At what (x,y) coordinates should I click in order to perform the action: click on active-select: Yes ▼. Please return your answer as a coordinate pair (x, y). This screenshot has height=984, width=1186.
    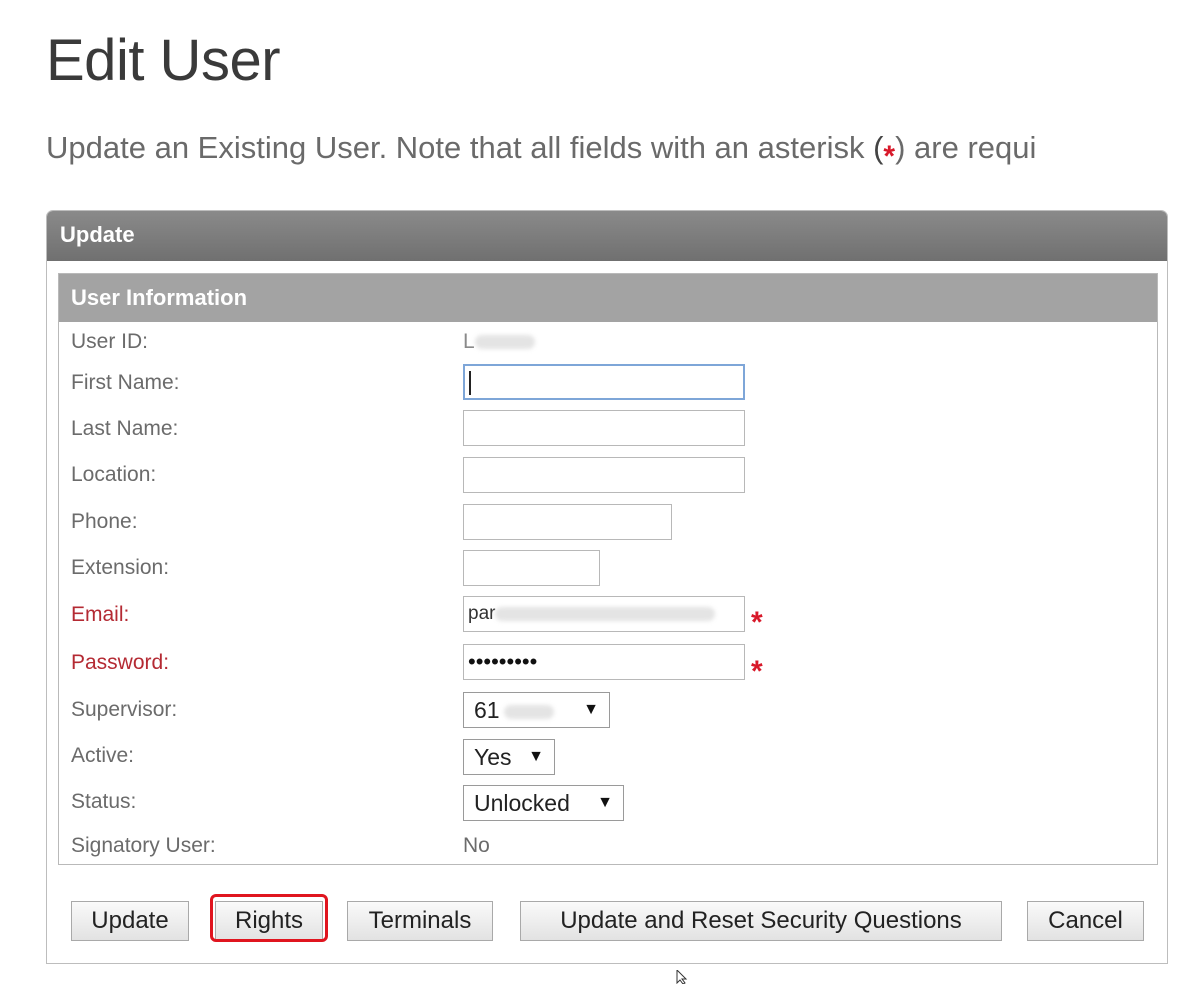
    Looking at the image, I should click on (509, 757).